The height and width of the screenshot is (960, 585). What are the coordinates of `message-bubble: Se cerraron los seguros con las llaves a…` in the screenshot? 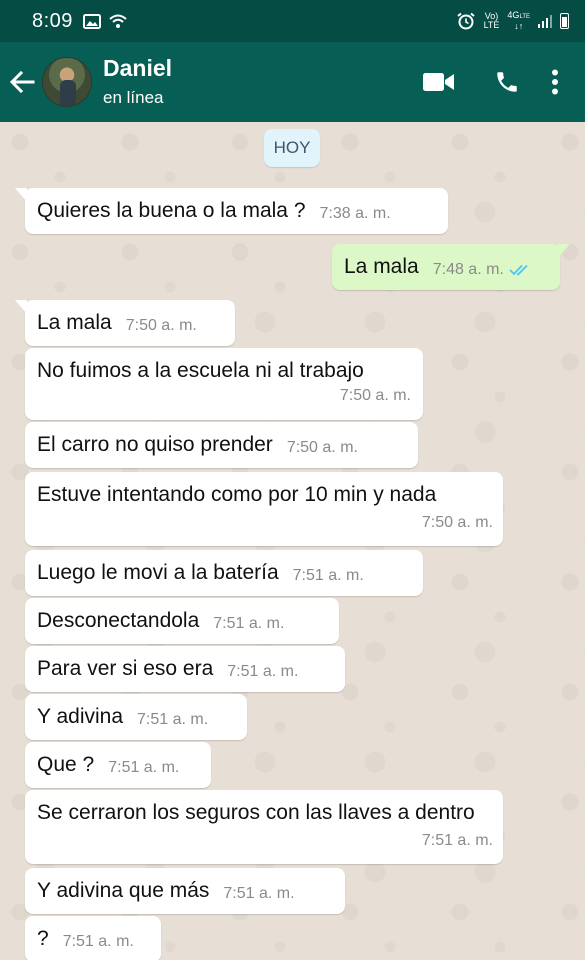 It's located at (264, 827).